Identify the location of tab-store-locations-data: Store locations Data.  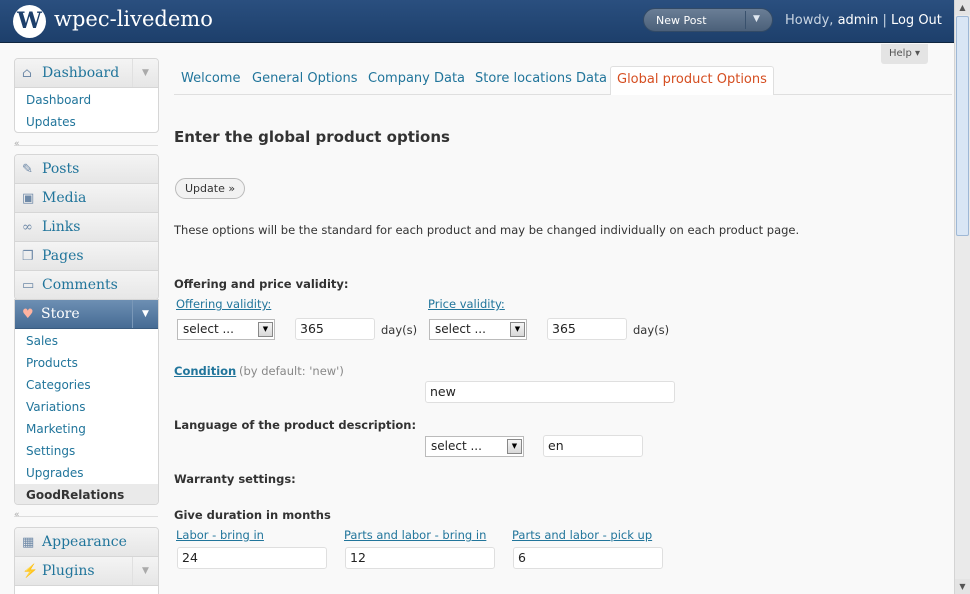
(541, 78).